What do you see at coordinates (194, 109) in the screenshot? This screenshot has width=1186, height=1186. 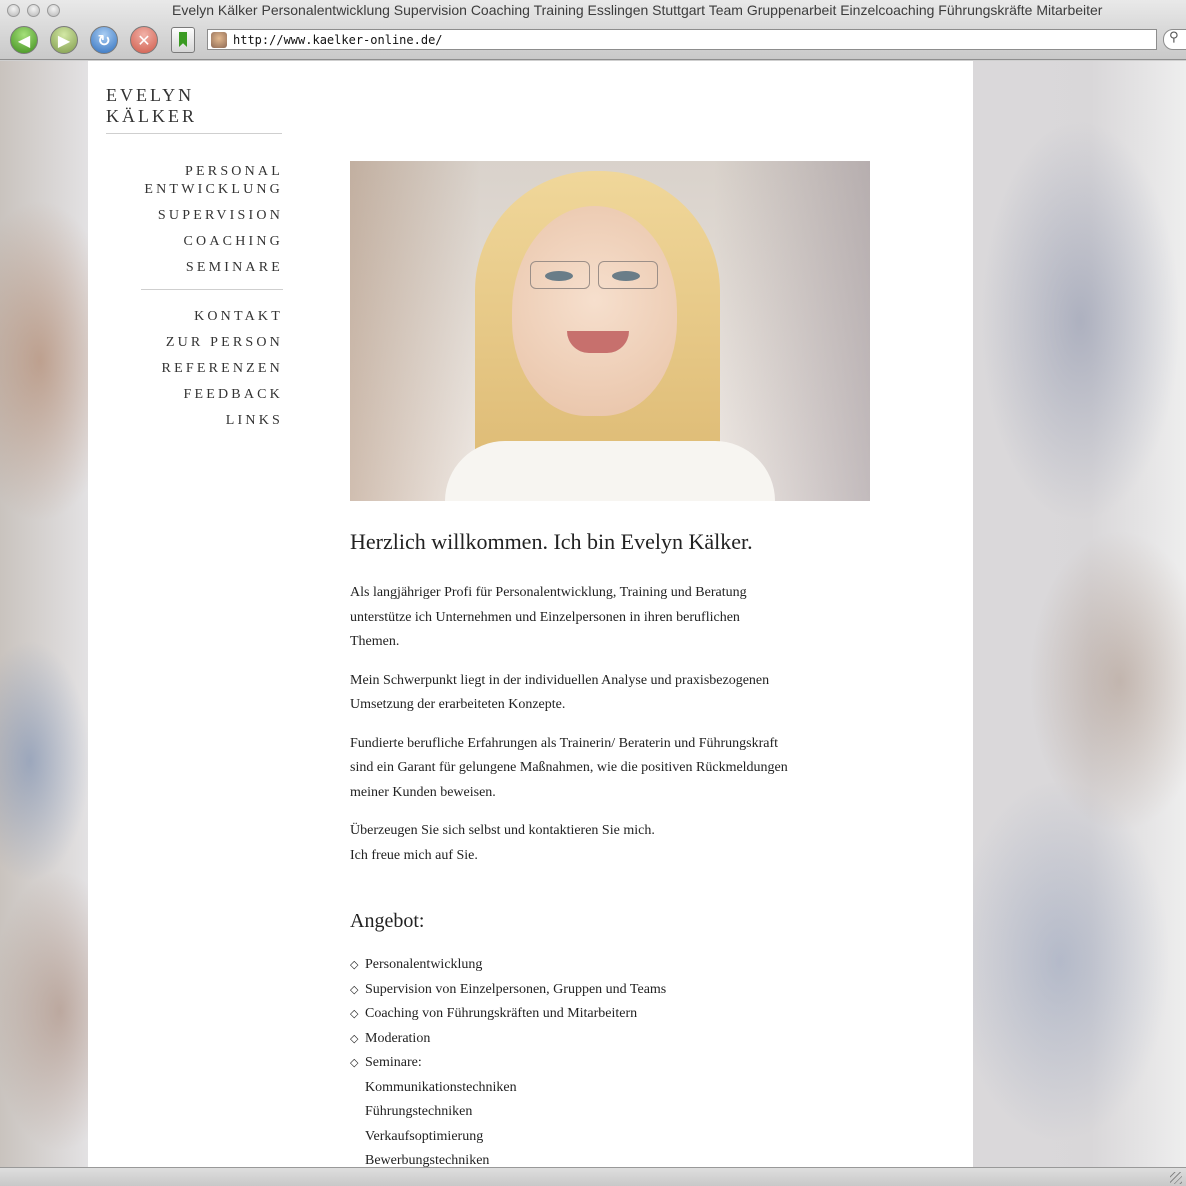 I see `site-brand: EVELYN KÄLKER` at bounding box center [194, 109].